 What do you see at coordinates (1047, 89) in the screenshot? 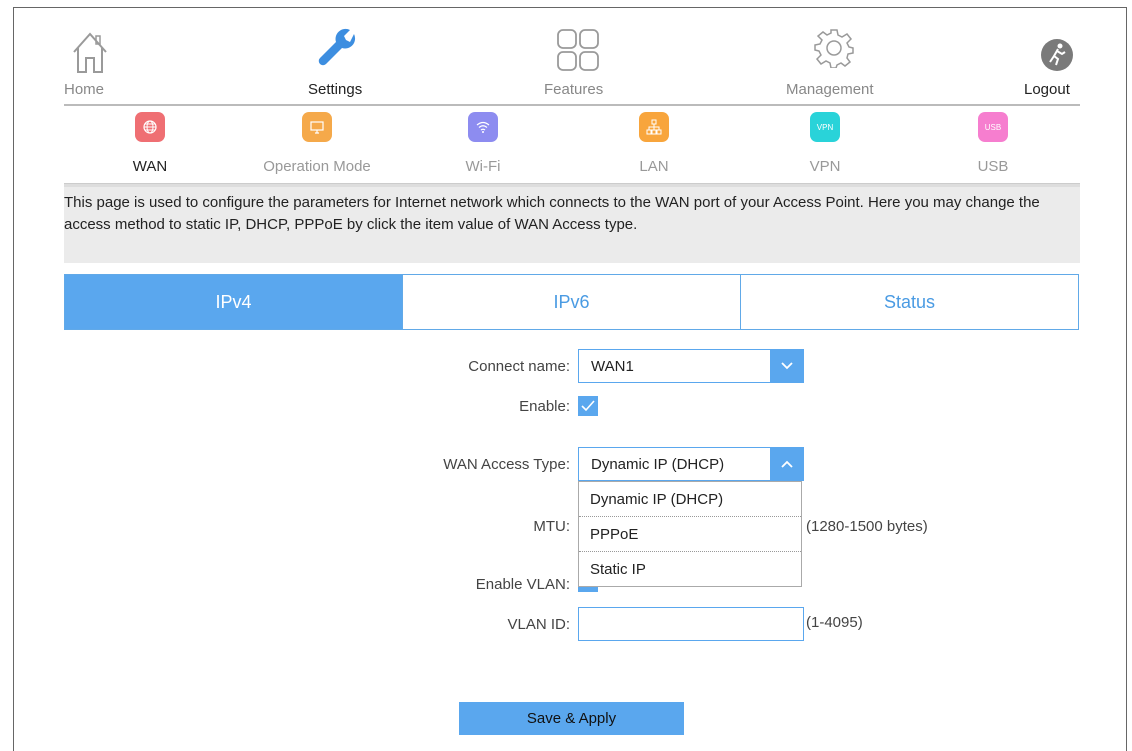
I see `nav-logout-label: Logout` at bounding box center [1047, 89].